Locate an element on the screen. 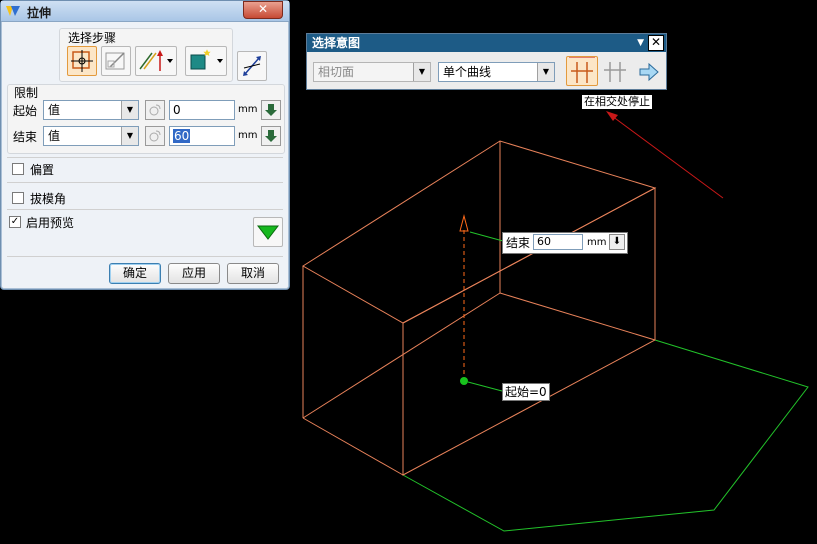  direction-vector is located at coordinates (481, 303).